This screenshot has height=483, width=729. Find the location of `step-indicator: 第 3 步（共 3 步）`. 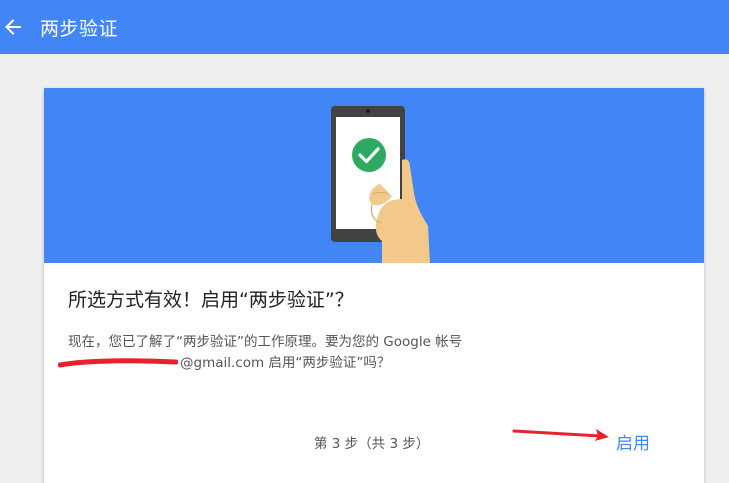

step-indicator: 第 3 步（共 3 步） is located at coordinates (372, 444).